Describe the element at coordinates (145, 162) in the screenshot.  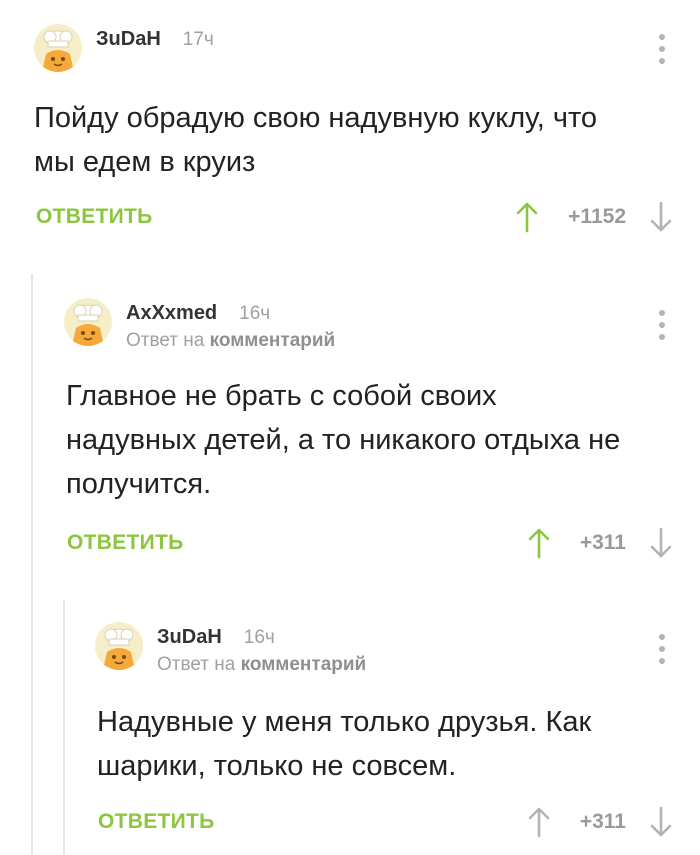
I see `comment-text-line: мы едем в круиз` at that location.